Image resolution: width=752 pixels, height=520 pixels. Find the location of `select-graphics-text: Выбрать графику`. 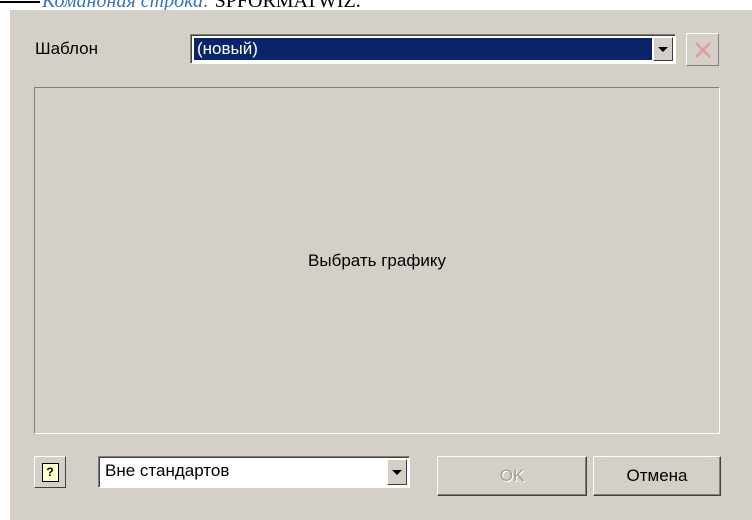

select-graphics-text: Выбрать графику is located at coordinates (377, 260).